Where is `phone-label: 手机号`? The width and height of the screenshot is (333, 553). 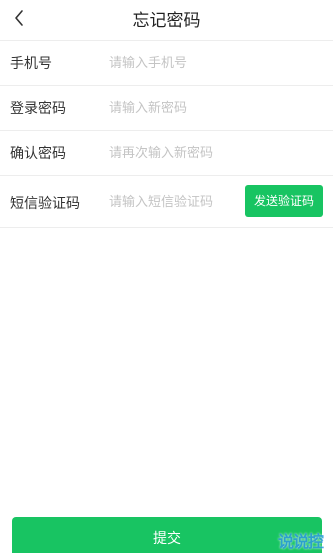 phone-label: 手机号 is located at coordinates (31, 64).